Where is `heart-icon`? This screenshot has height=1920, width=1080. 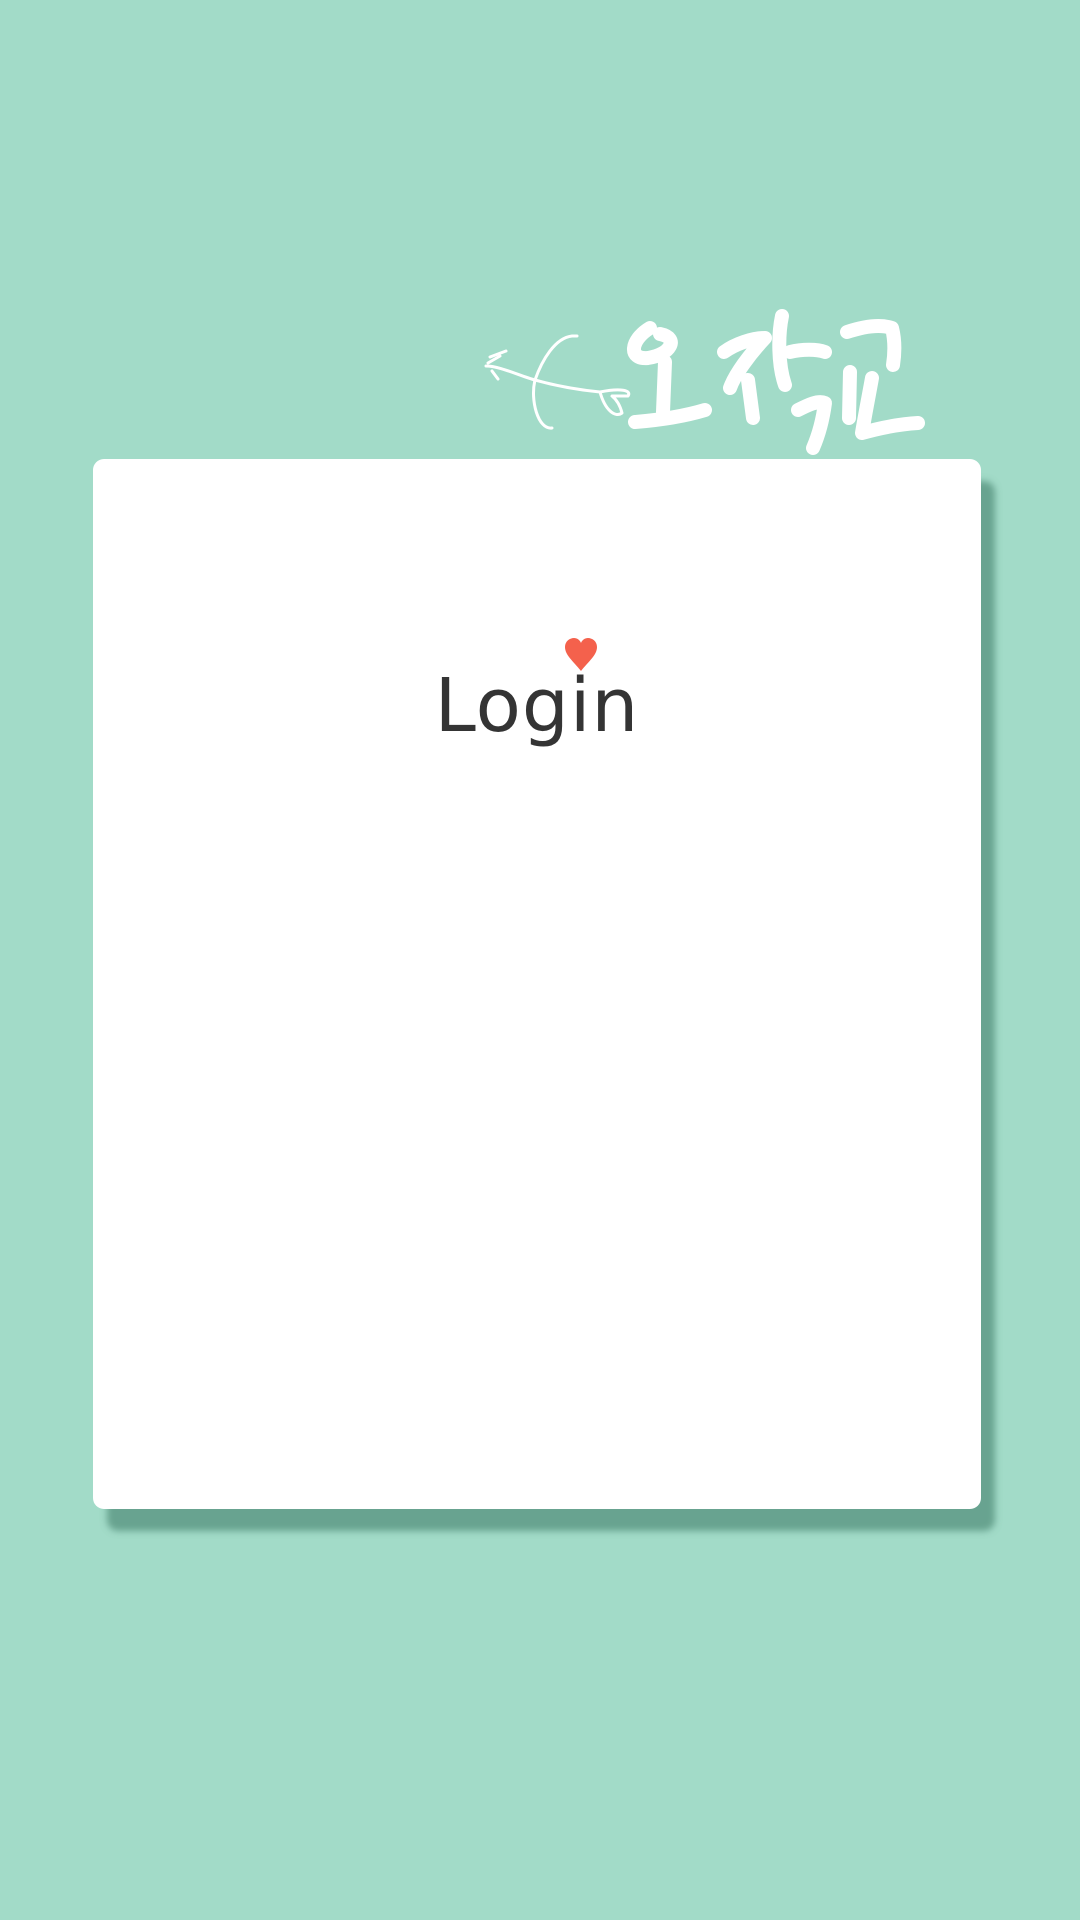 heart-icon is located at coordinates (581, 655).